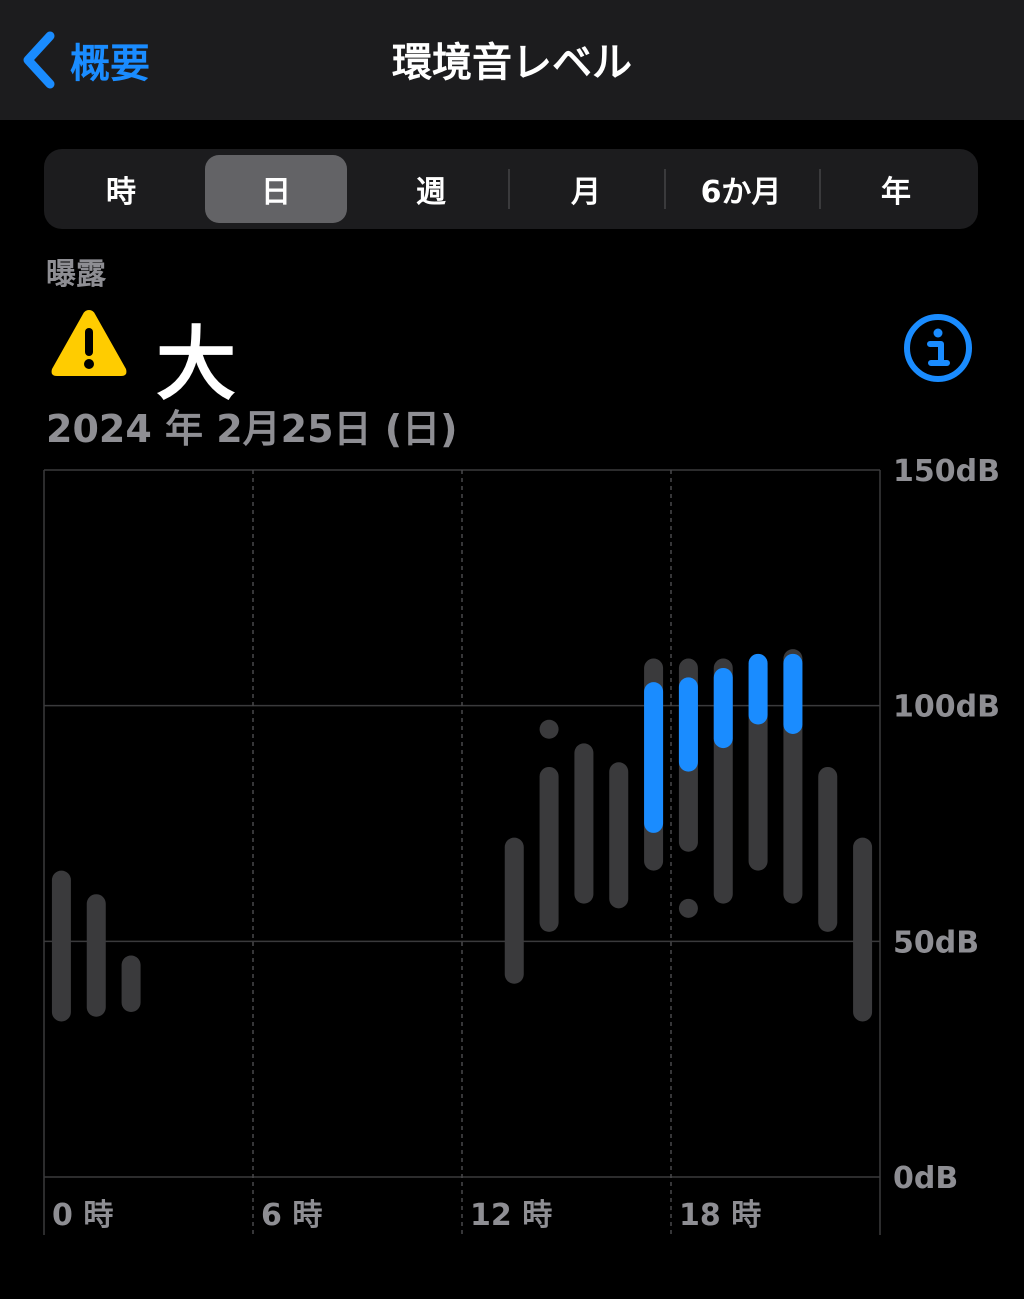  What do you see at coordinates (511, 1215) in the screenshot?
I see `x-tick-label: 12 時` at bounding box center [511, 1215].